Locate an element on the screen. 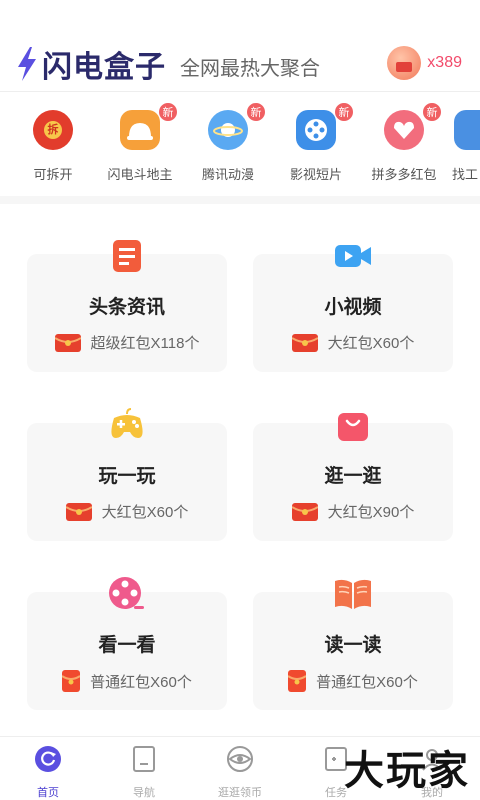 The image size is (480, 800). nav-item-browse-coins: 逛逛领币 is located at coordinates (240, 768).